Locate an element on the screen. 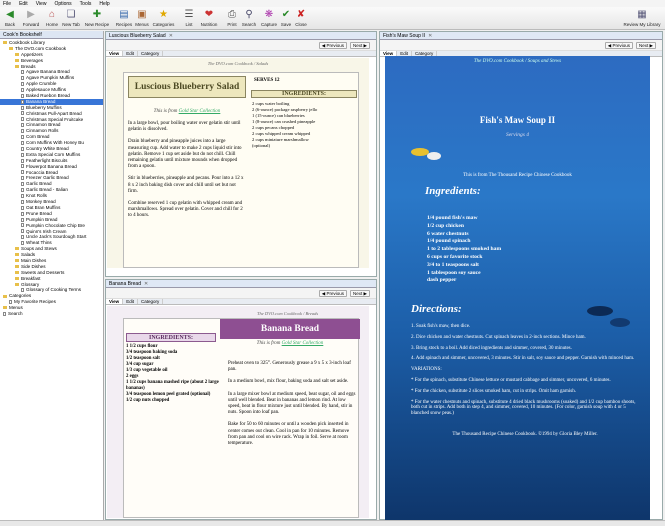 This screenshot has width=665, height=526. close-icon: ✘ is located at coordinates (301, 14).